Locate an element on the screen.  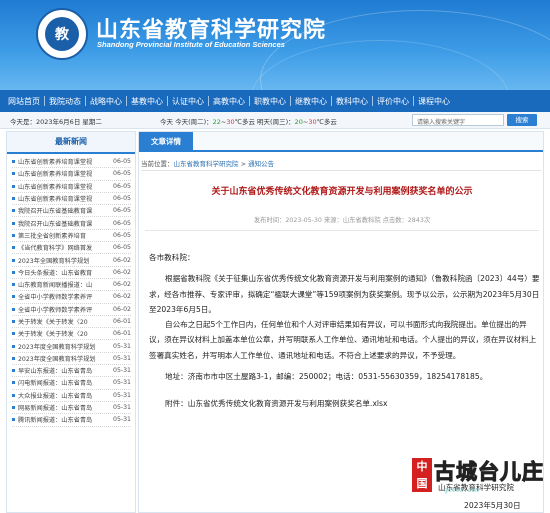
search-button: 搜索 is located at coordinates (522, 120).